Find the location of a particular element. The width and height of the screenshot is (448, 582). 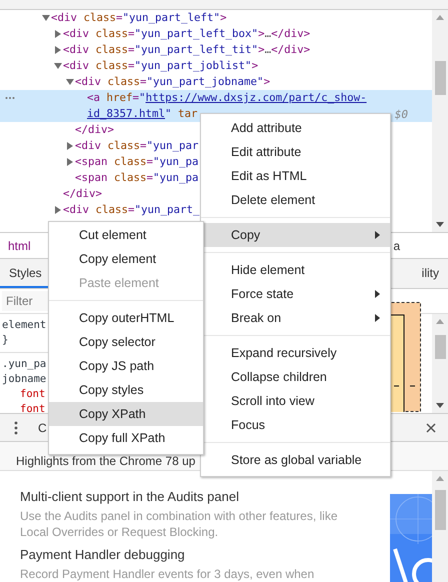

menu-item: Break on is located at coordinates (295, 318).